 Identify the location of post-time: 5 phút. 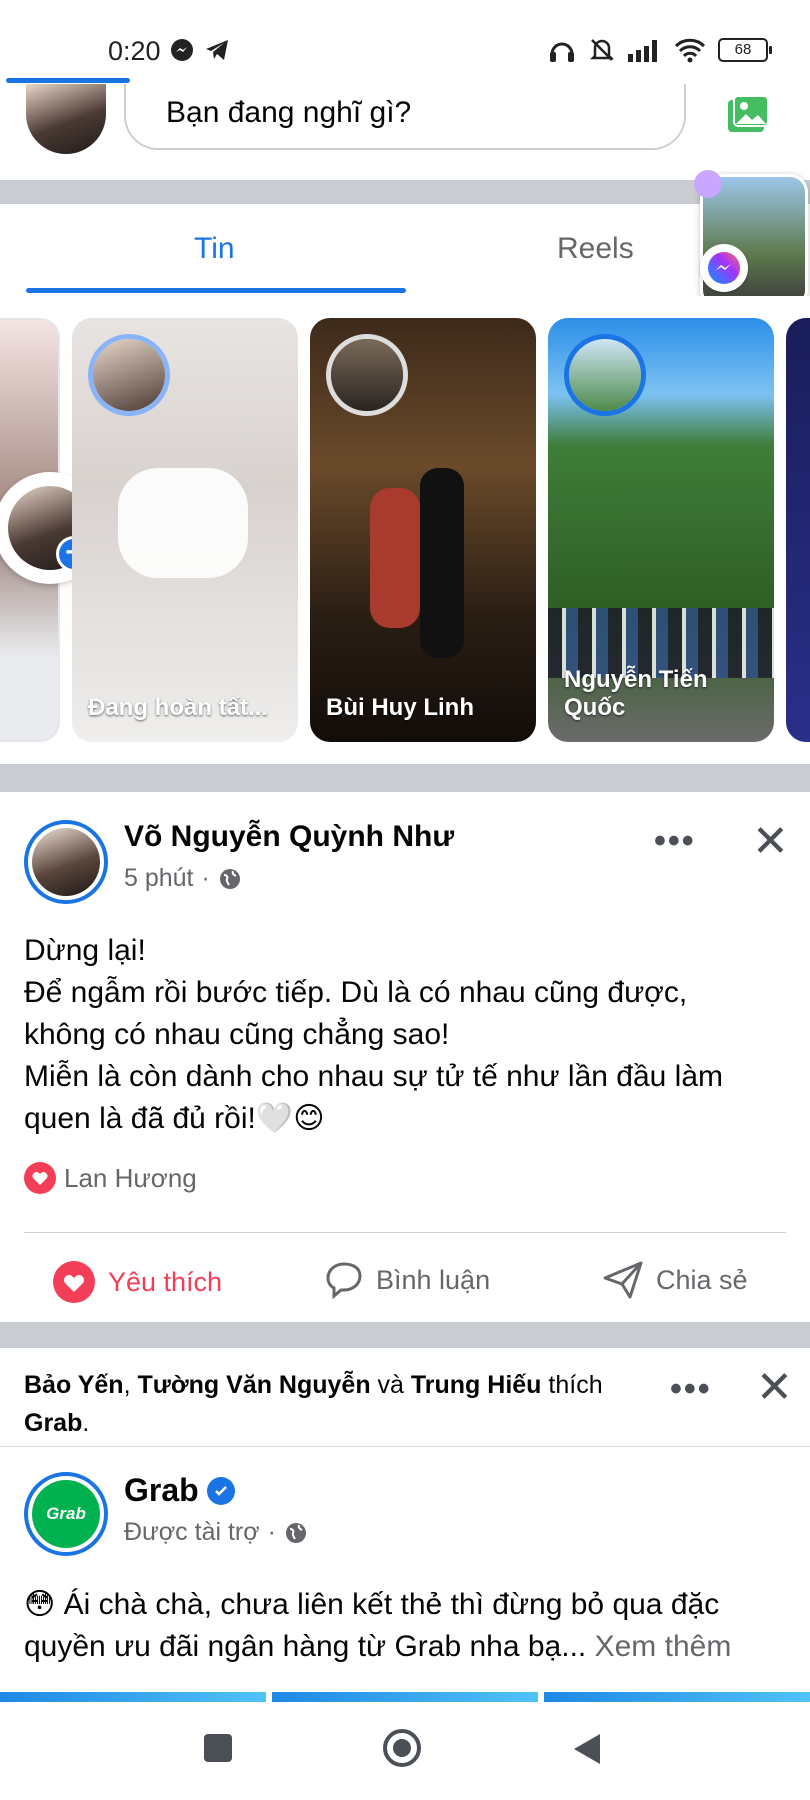
(159, 878).